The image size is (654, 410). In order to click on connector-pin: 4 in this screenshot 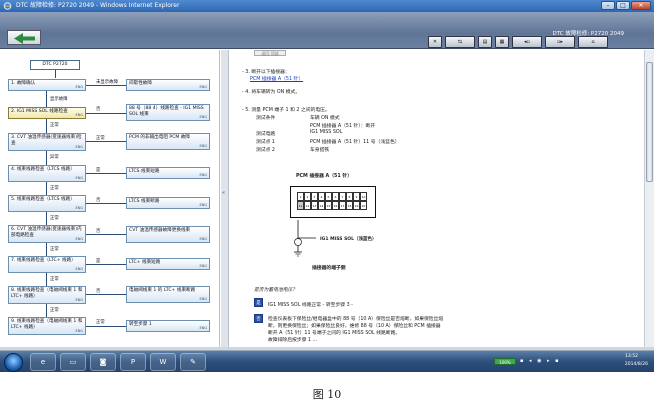, I will do `click(321, 196)`.